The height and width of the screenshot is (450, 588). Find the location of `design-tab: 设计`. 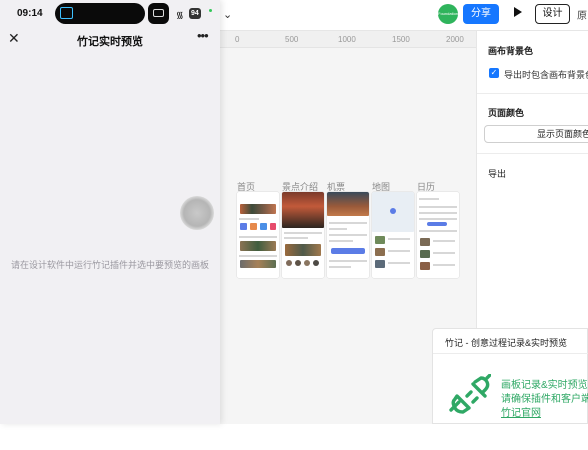

design-tab: 设计 is located at coordinates (552, 14).